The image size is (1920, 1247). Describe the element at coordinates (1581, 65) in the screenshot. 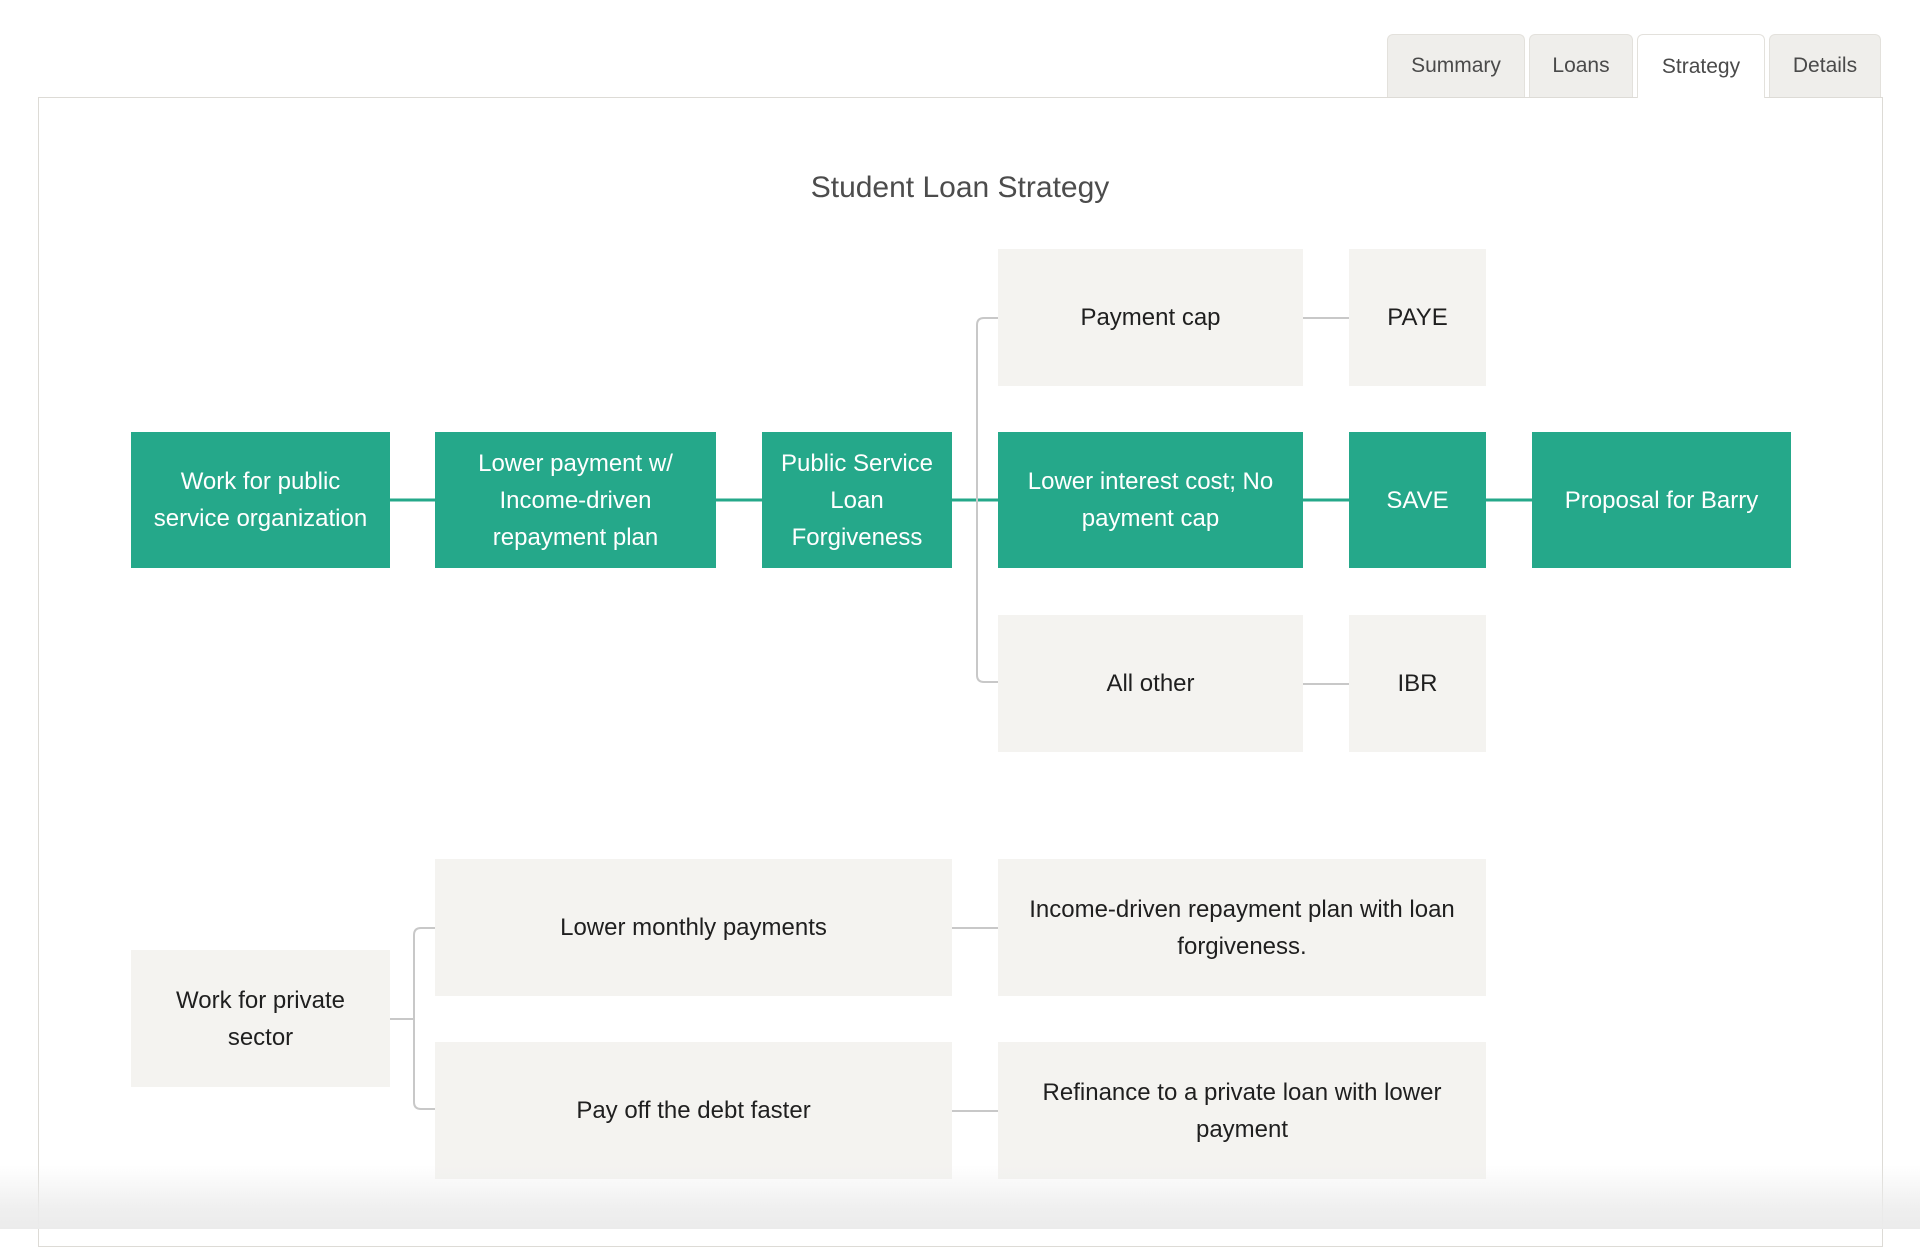

I see `tab-loans: Loans` at that location.